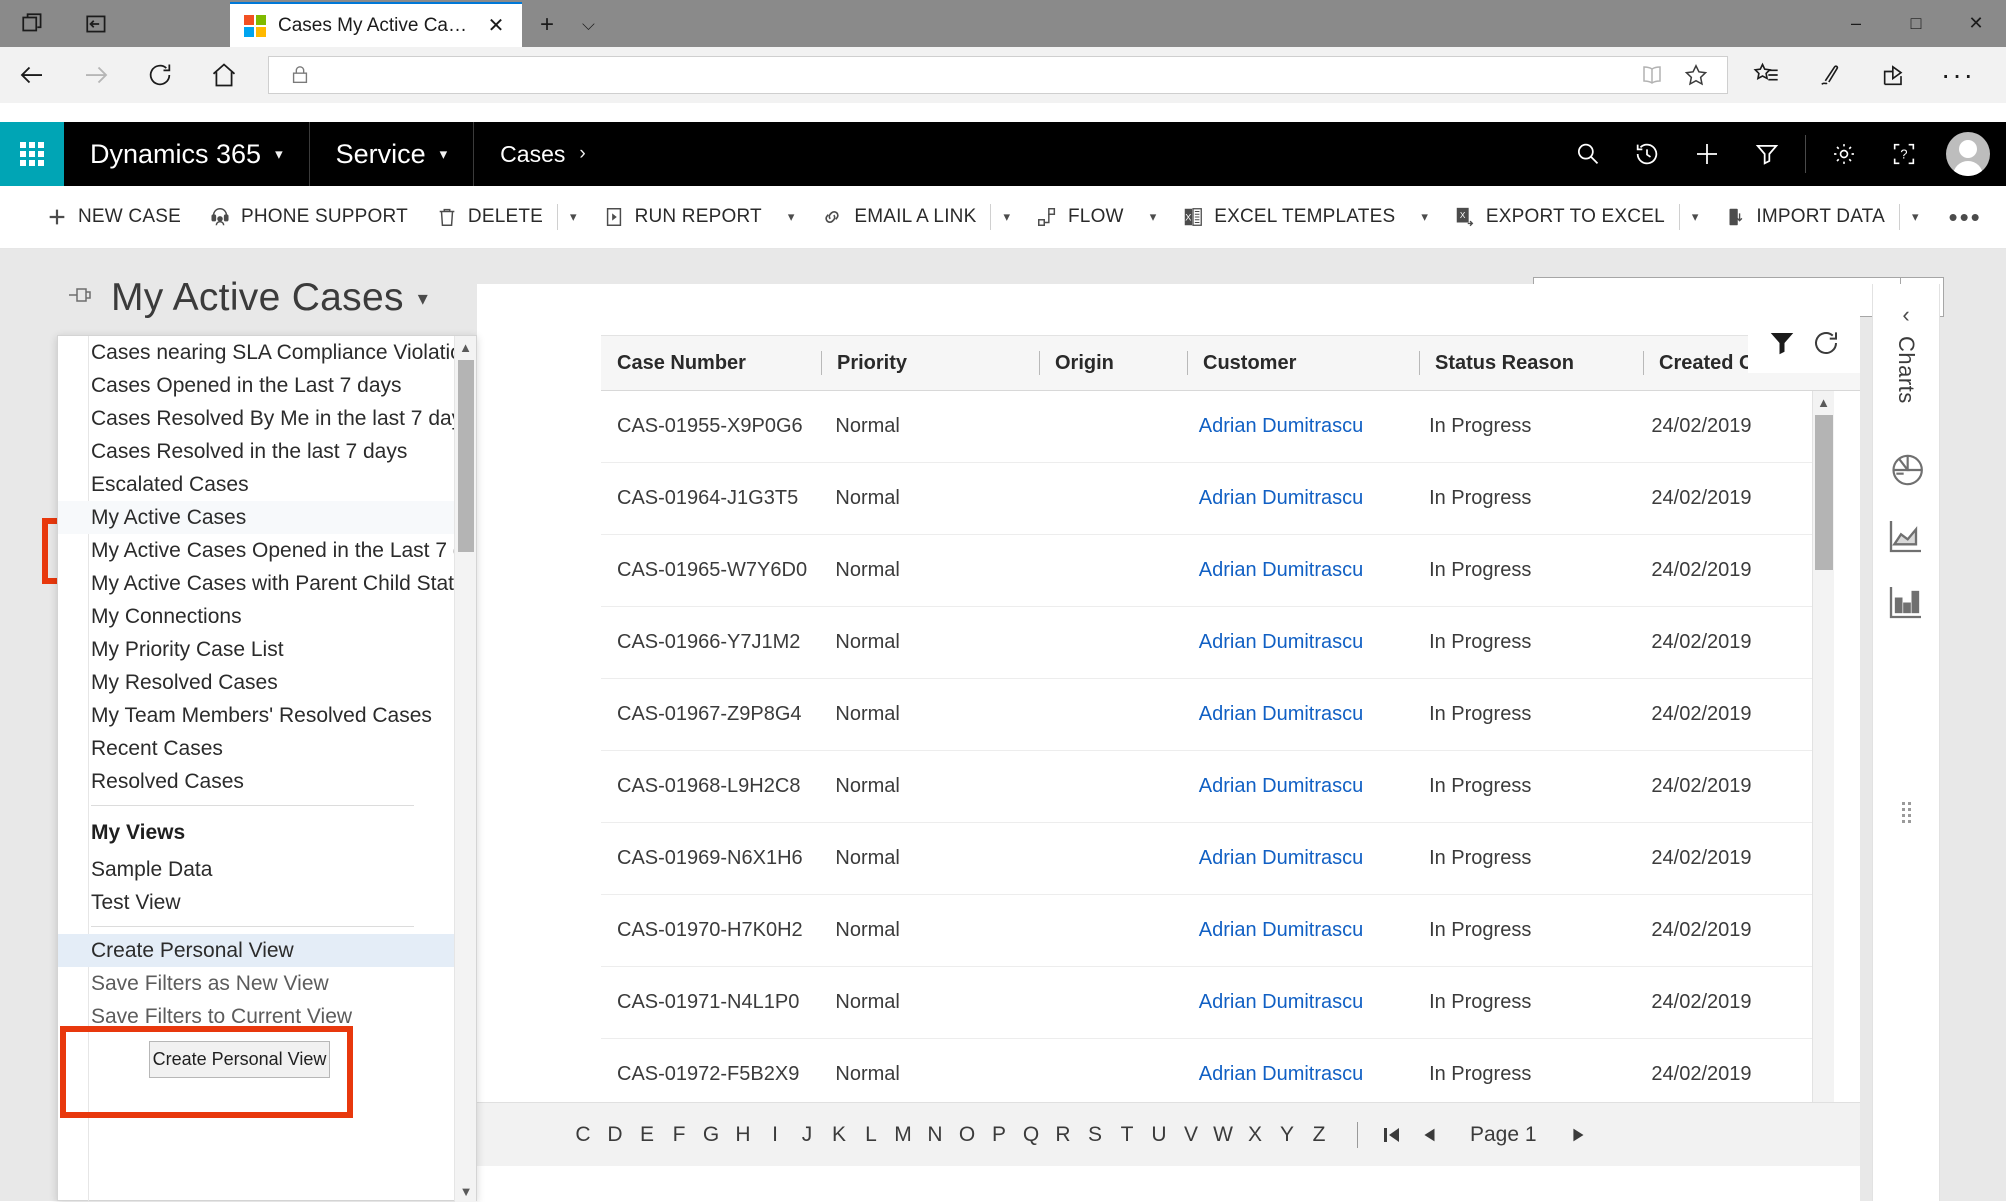 Image resolution: width=2006 pixels, height=1202 pixels. What do you see at coordinates (615, 1135) in the screenshot?
I see `alpha-filter-d: D` at bounding box center [615, 1135].